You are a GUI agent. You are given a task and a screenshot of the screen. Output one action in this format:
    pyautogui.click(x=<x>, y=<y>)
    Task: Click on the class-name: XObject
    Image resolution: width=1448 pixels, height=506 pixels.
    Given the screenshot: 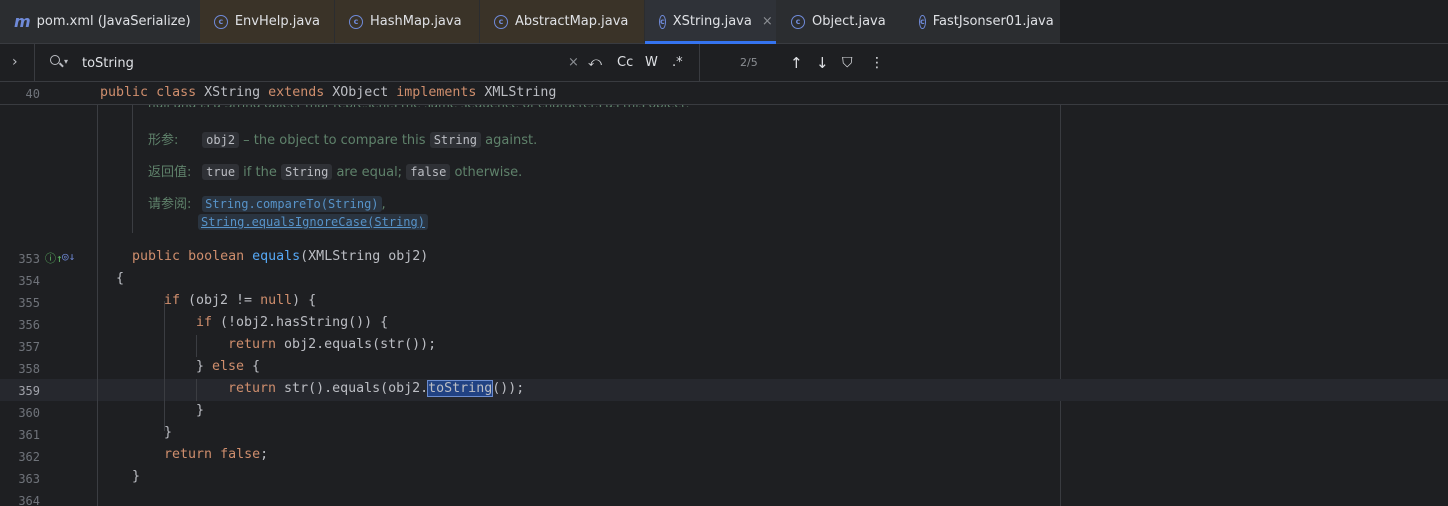 What is the action you would take?
    pyautogui.click(x=360, y=92)
    